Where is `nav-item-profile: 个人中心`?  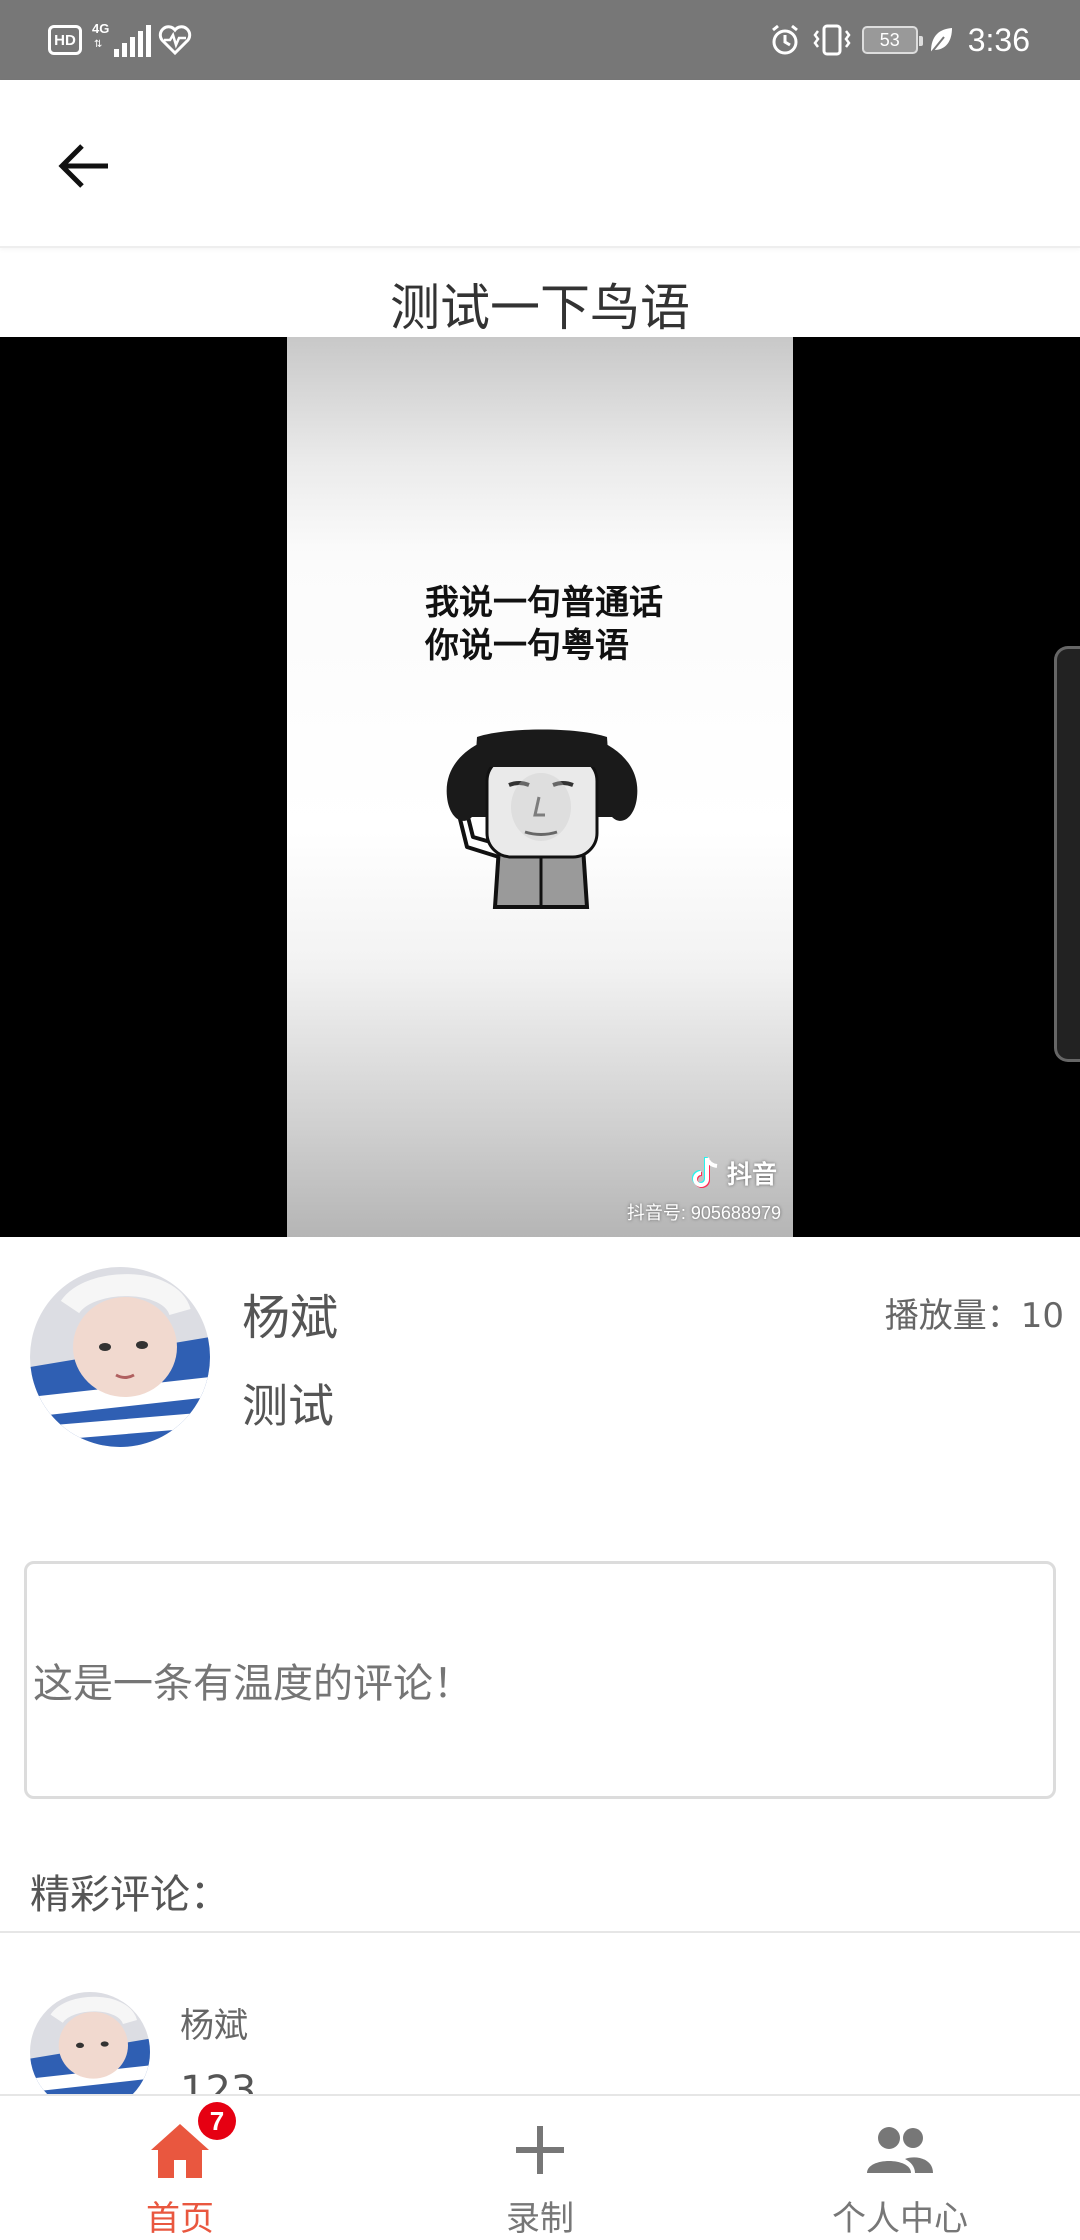
nav-item-profile: 个人中心 is located at coordinates (900, 2168).